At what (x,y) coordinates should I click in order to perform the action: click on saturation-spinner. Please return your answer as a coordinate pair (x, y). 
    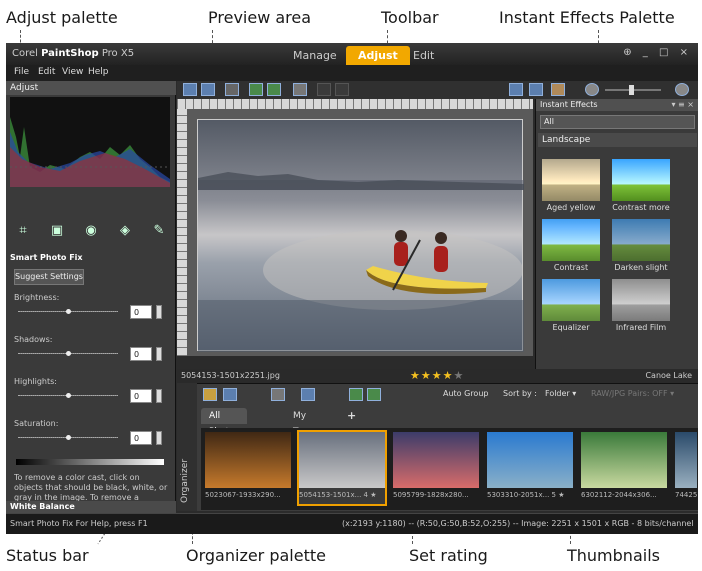
    Looking at the image, I should click on (159, 438).